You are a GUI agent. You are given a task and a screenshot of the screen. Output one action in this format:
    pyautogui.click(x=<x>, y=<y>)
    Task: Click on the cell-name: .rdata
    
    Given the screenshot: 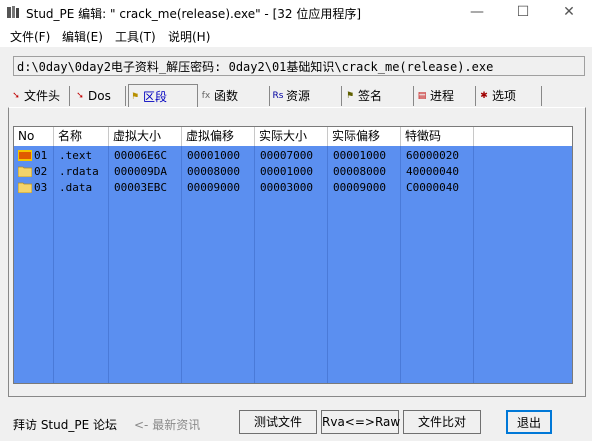 What is the action you would take?
    pyautogui.click(x=79, y=171)
    